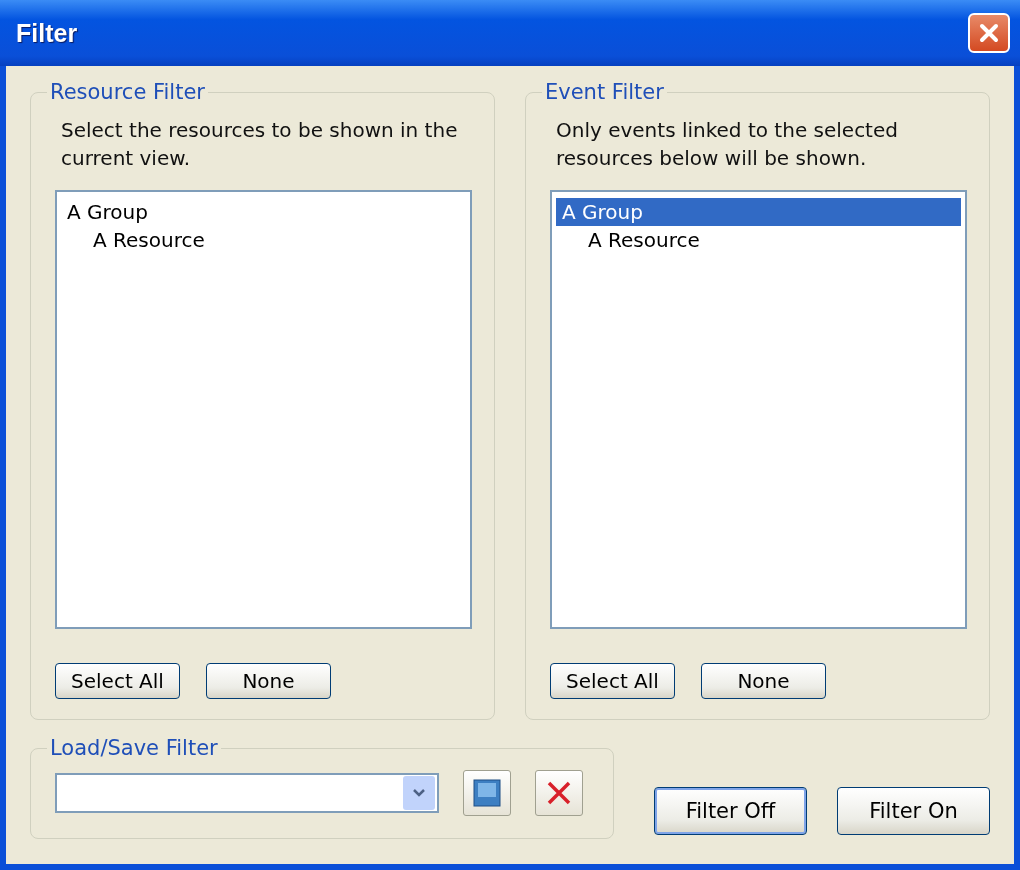 This screenshot has height=870, width=1020. I want to click on delete-icon, so click(559, 793).